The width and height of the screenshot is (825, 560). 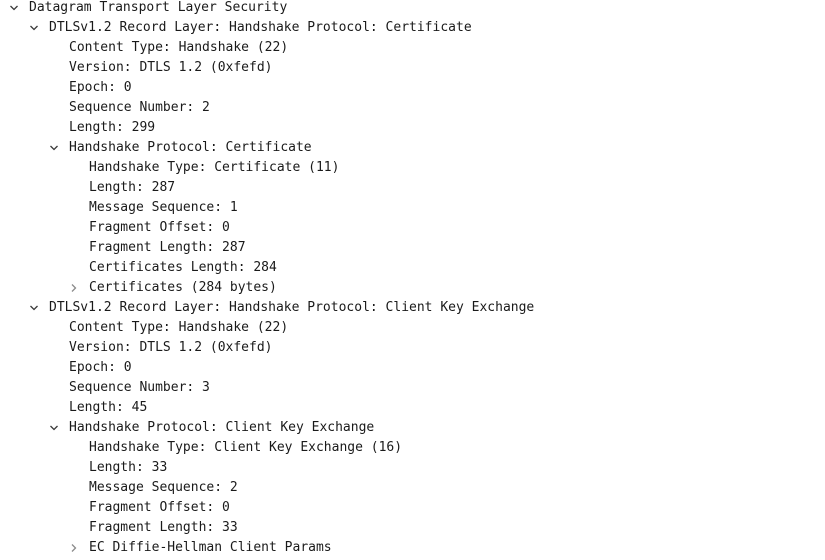 I want to click on tree-row: Message Sequence: 2, so click(x=412, y=488).